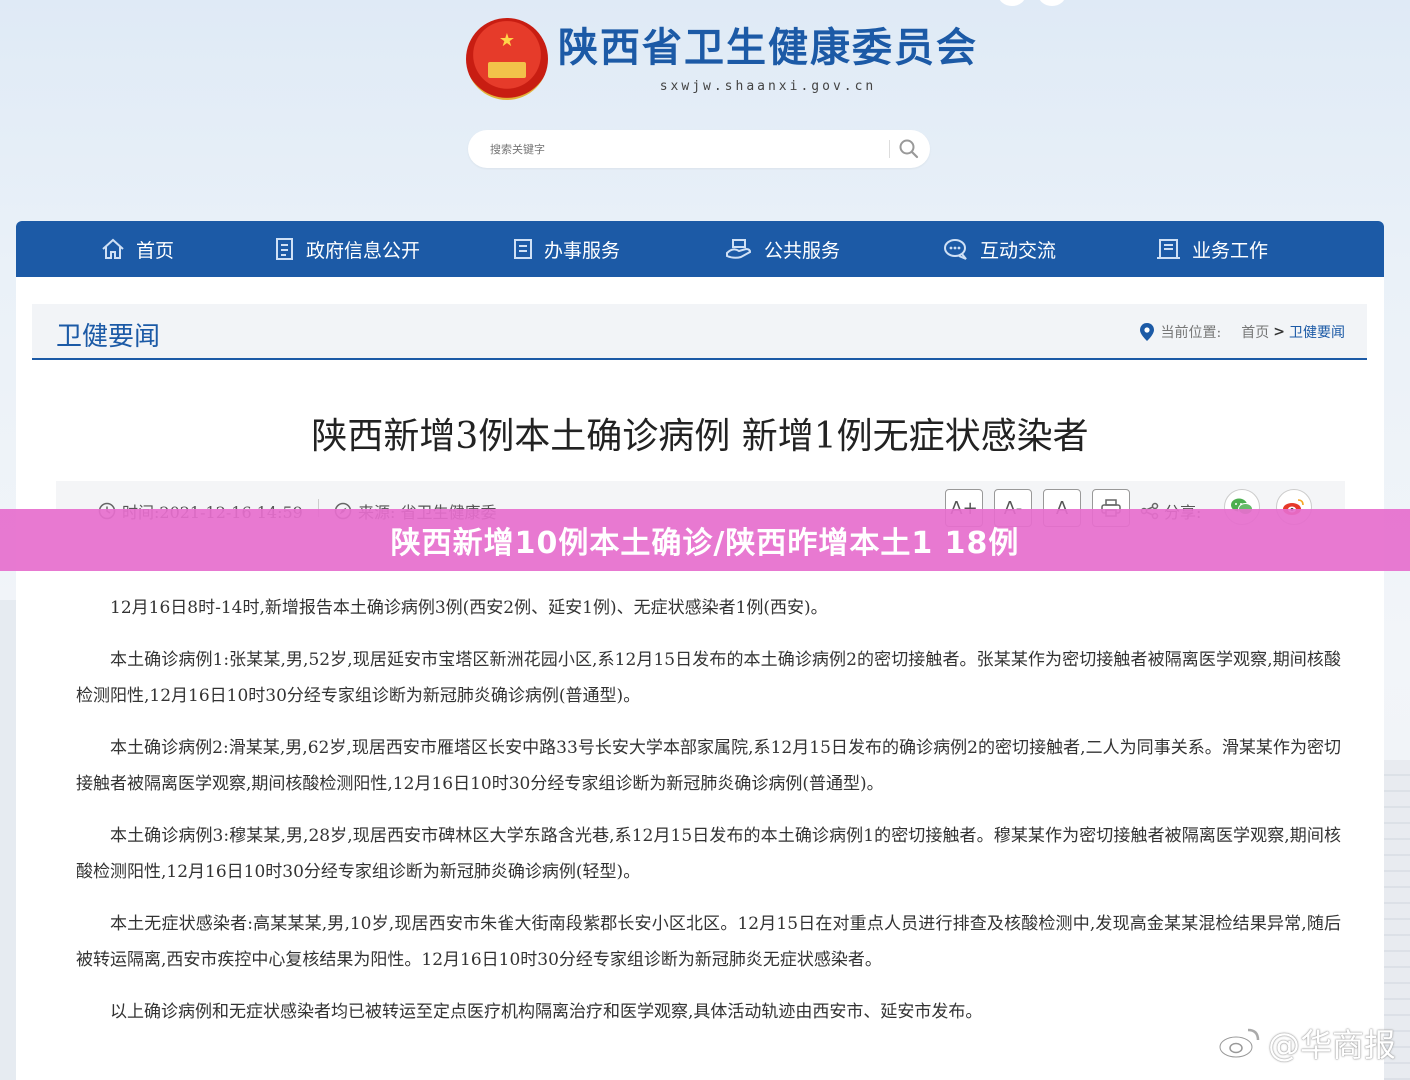 The image size is (1410, 1080). I want to click on watermark-text: @华商报, so click(1331, 1045).